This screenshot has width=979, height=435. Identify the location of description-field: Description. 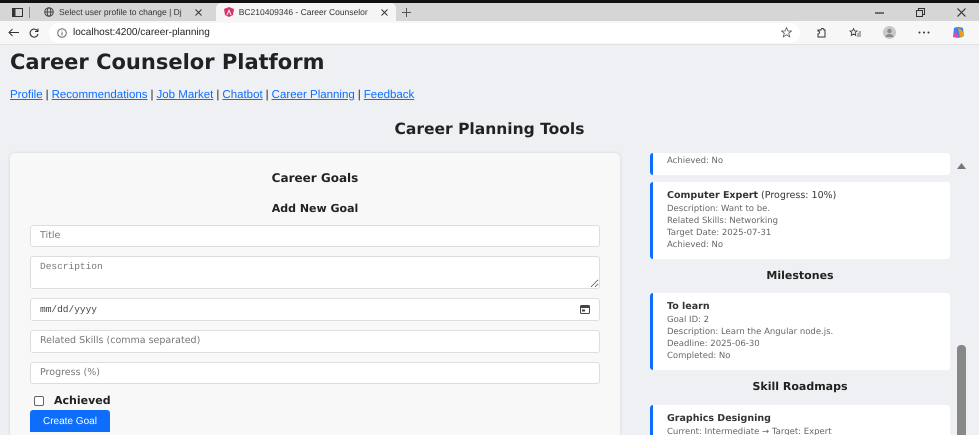
(315, 273).